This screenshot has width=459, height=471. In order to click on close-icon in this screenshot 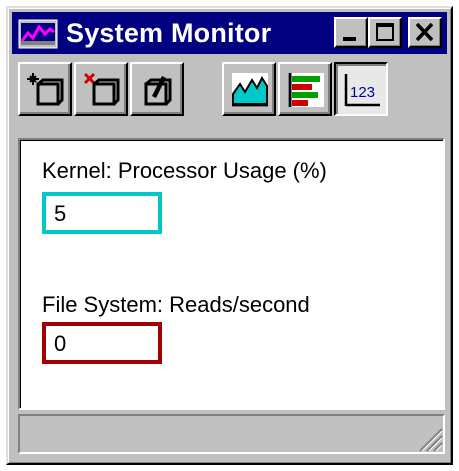, I will do `click(424, 32)`.